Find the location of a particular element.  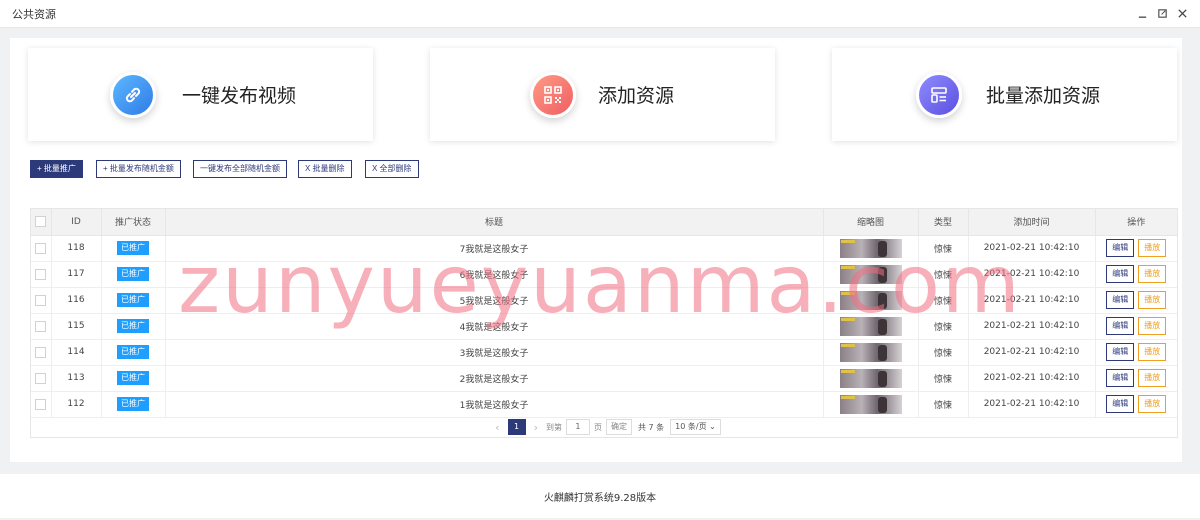

column-header-type: 类型 is located at coordinates (943, 222).